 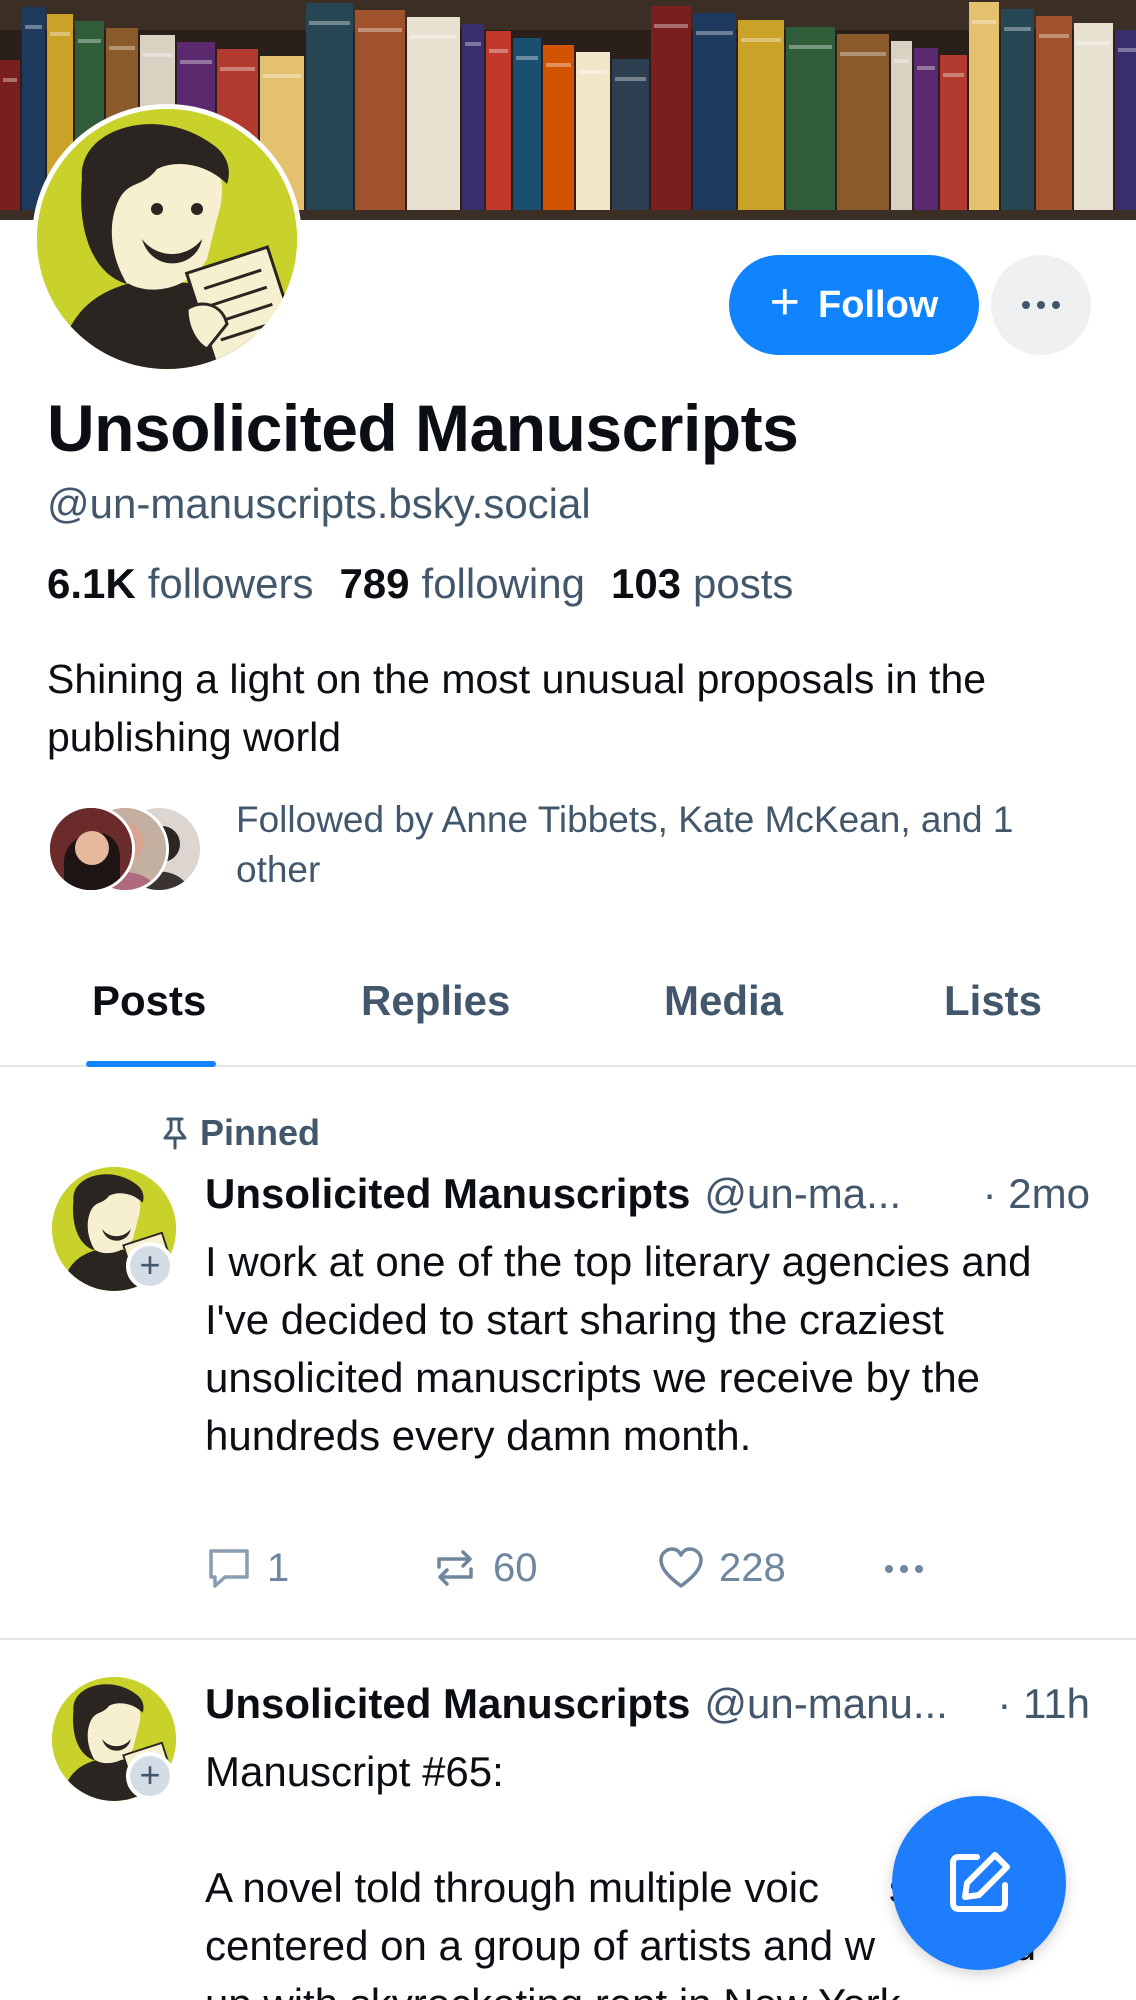 I want to click on active-tab-indicator, so click(x=151, y=1064).